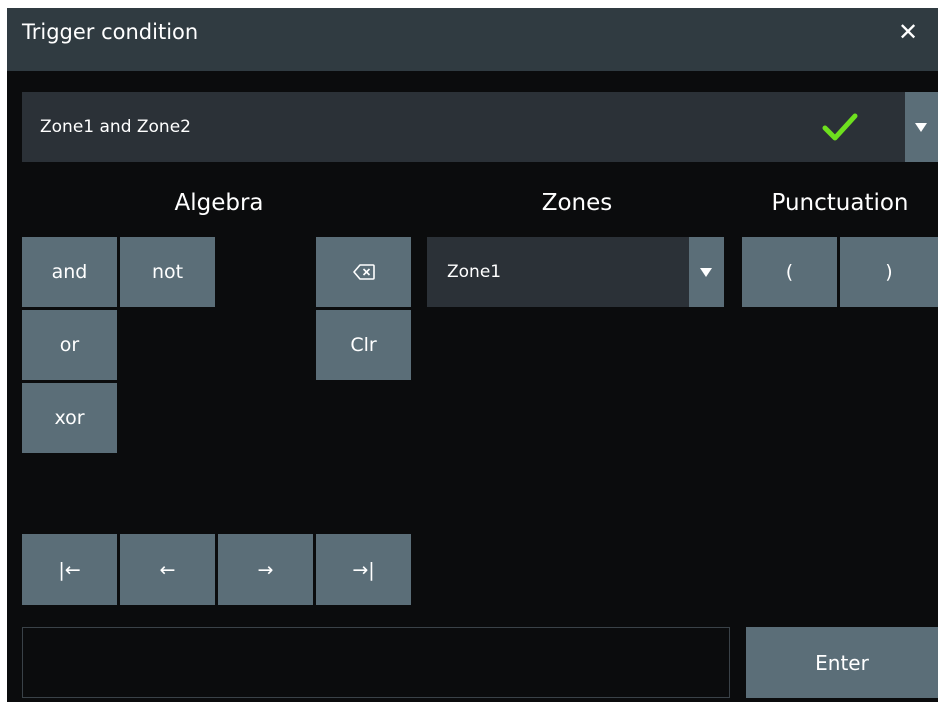  Describe the element at coordinates (474, 272) in the screenshot. I see `zone-select-value: Zone1` at that location.